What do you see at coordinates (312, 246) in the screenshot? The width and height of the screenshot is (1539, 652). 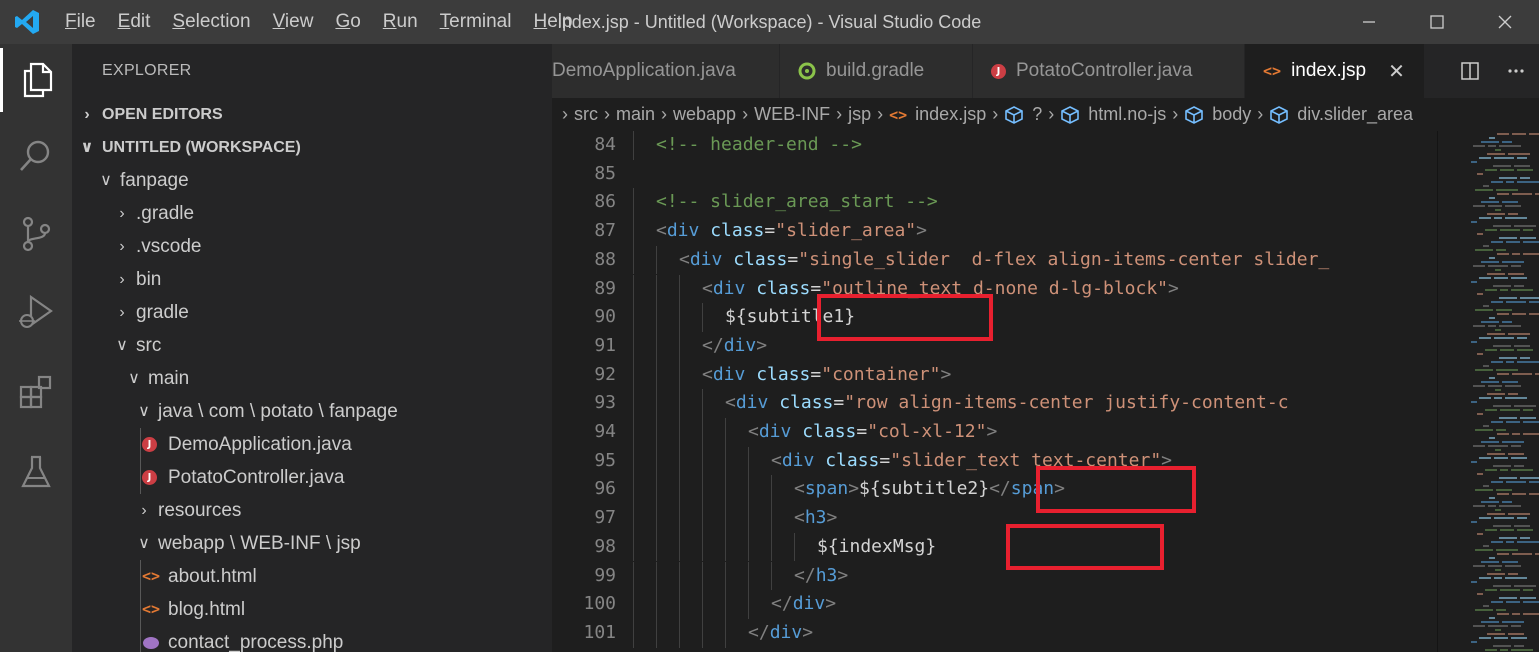 I see `tree-item: › .vscode` at bounding box center [312, 246].